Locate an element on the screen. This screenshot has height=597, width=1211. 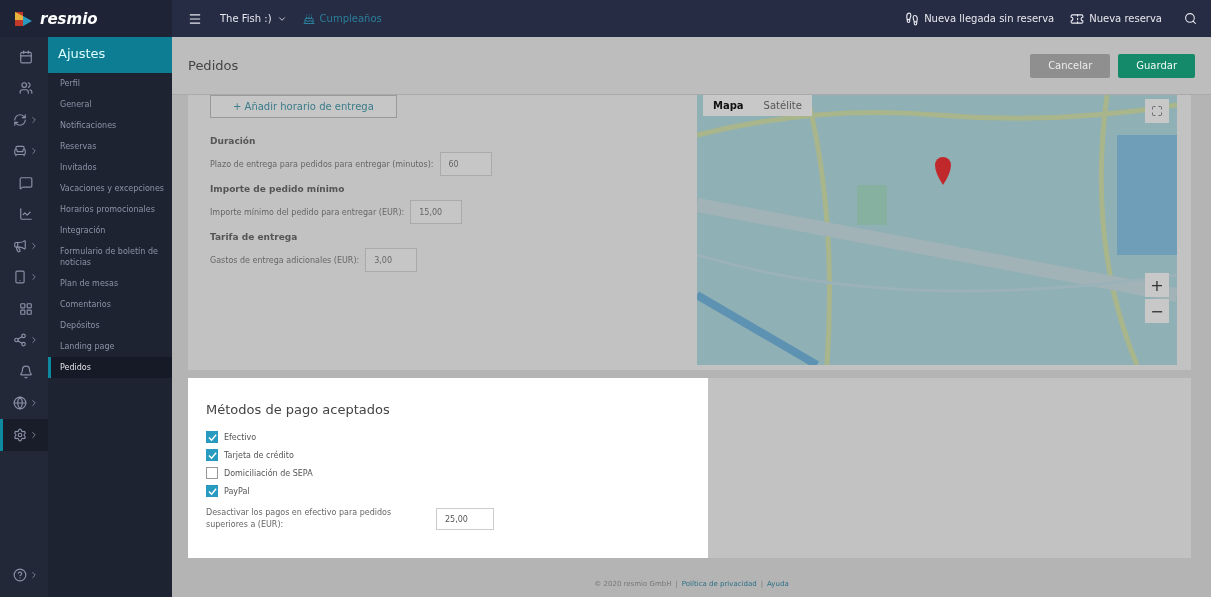
field-label: Plazo de entrega para pedidos para entregar (minutos): is located at coordinates (322, 164).